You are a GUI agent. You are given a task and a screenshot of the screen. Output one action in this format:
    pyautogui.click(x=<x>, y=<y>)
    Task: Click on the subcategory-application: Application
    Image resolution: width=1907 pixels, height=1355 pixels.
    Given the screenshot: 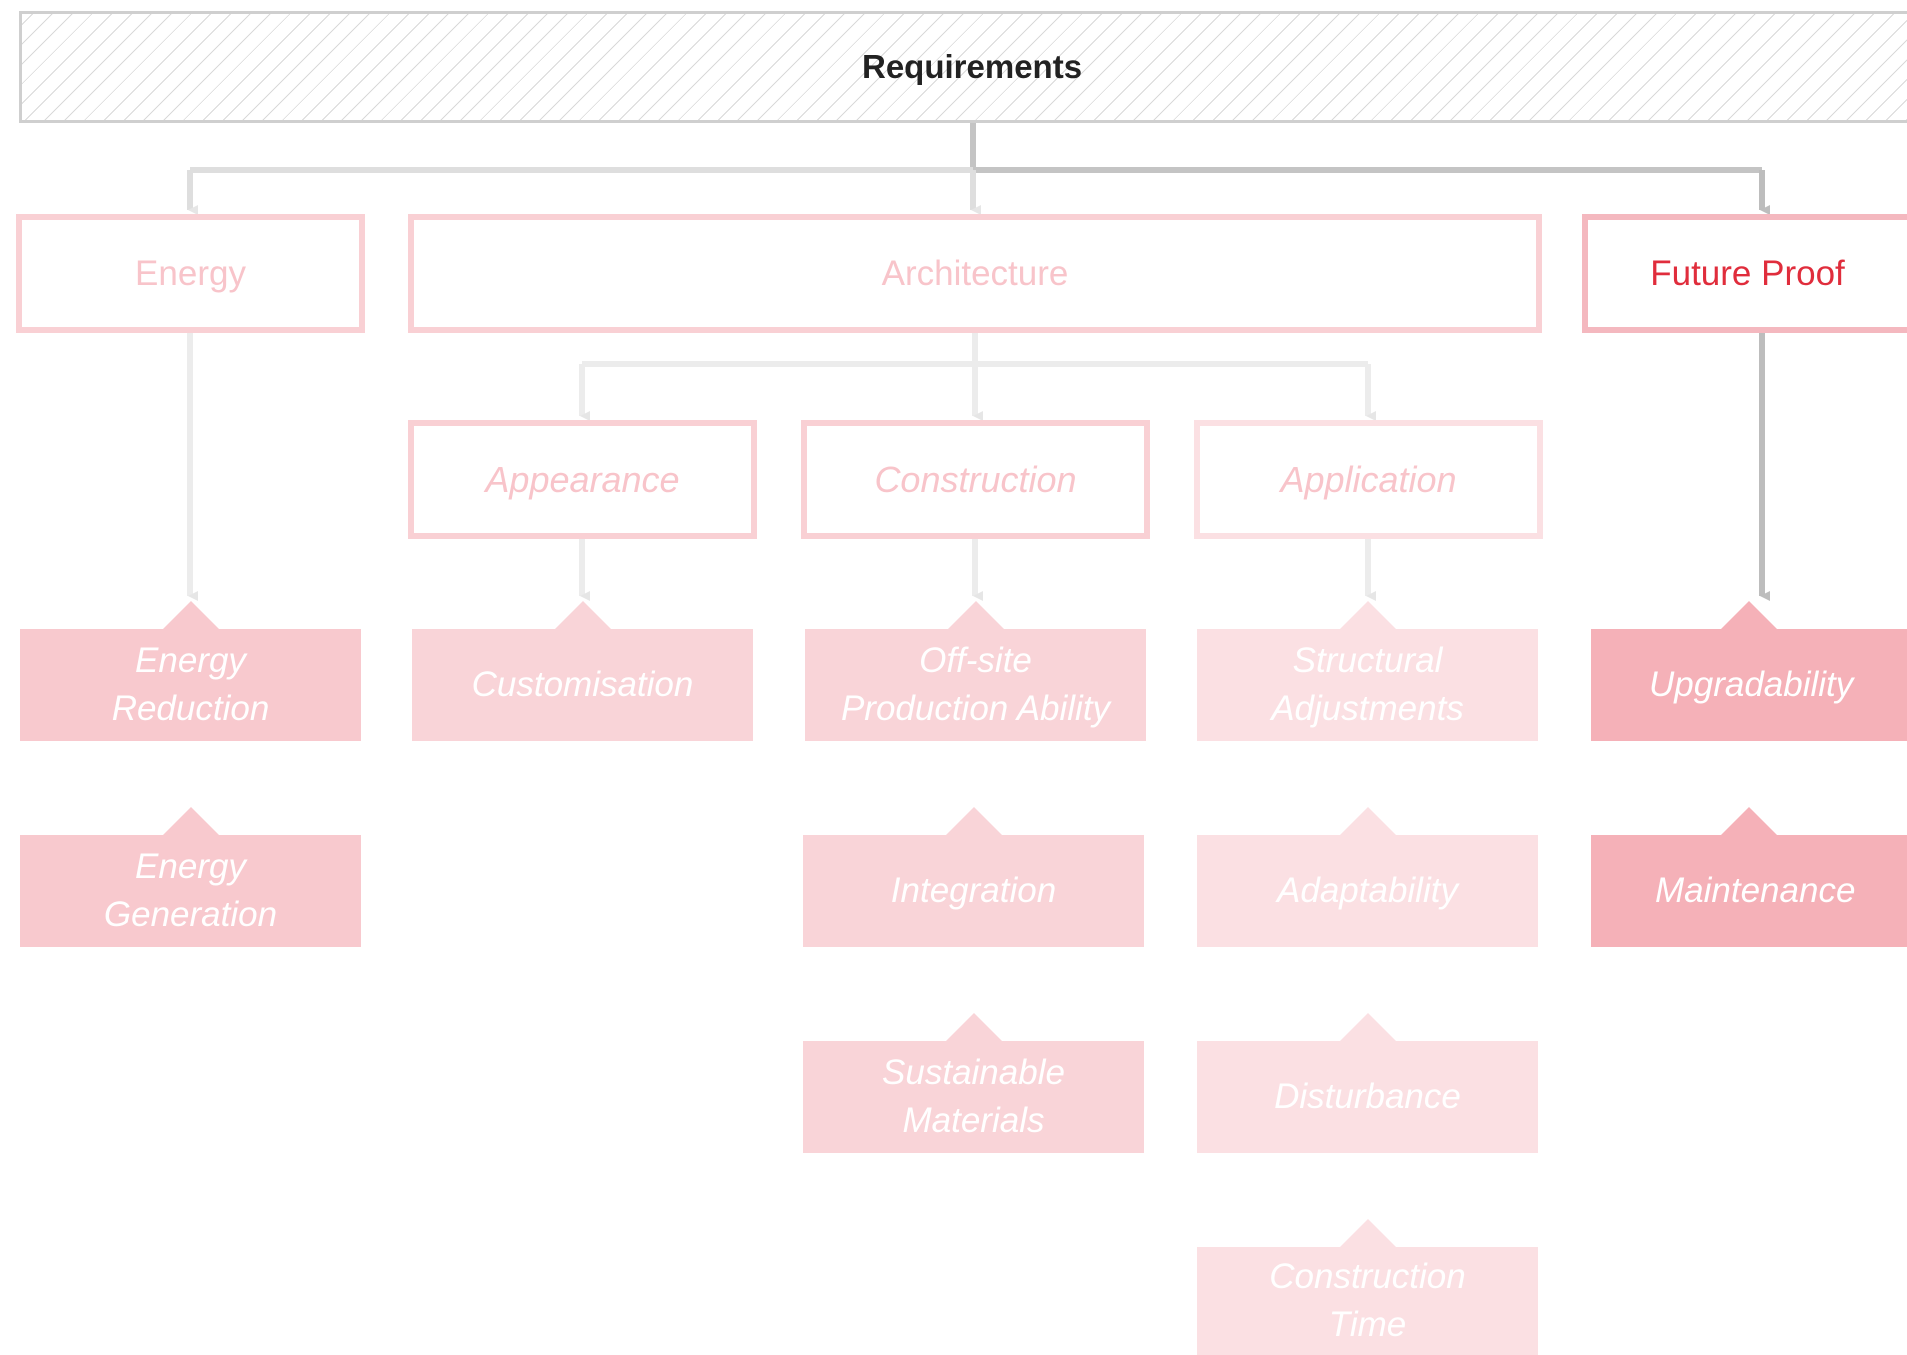 What is the action you would take?
    pyautogui.click(x=1368, y=479)
    